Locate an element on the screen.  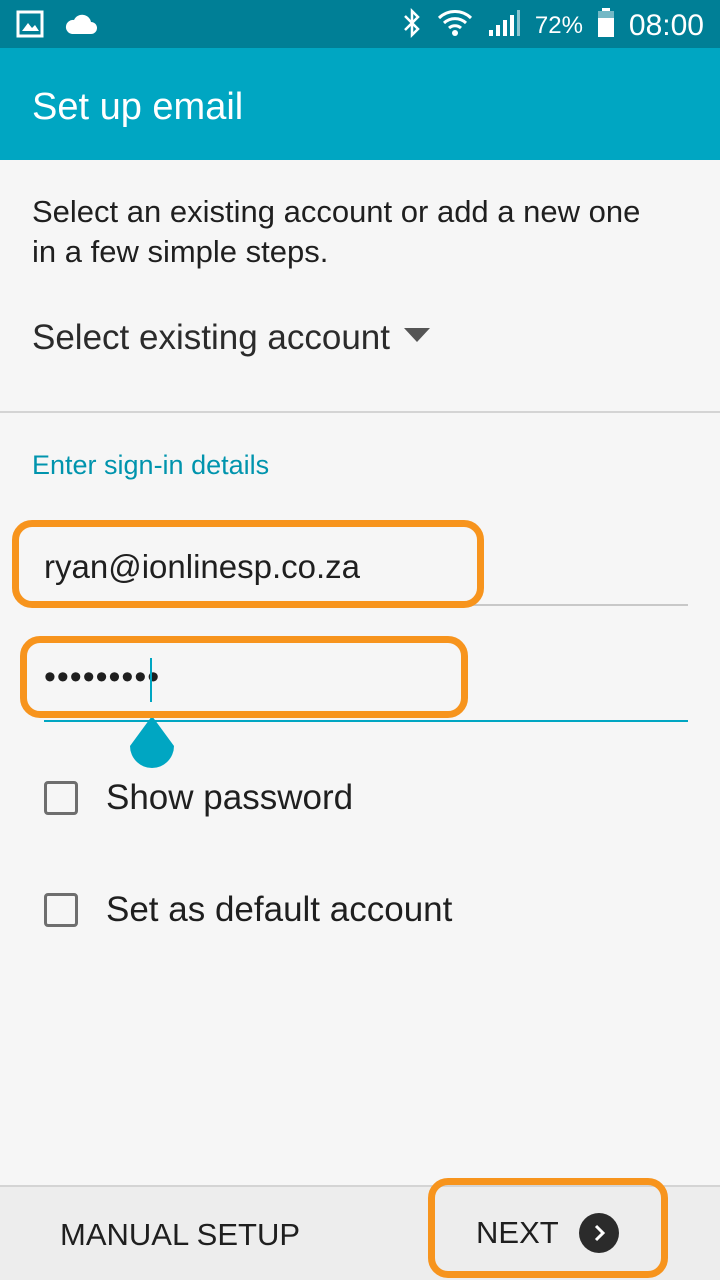
wifi-icon is located at coordinates (455, 25).